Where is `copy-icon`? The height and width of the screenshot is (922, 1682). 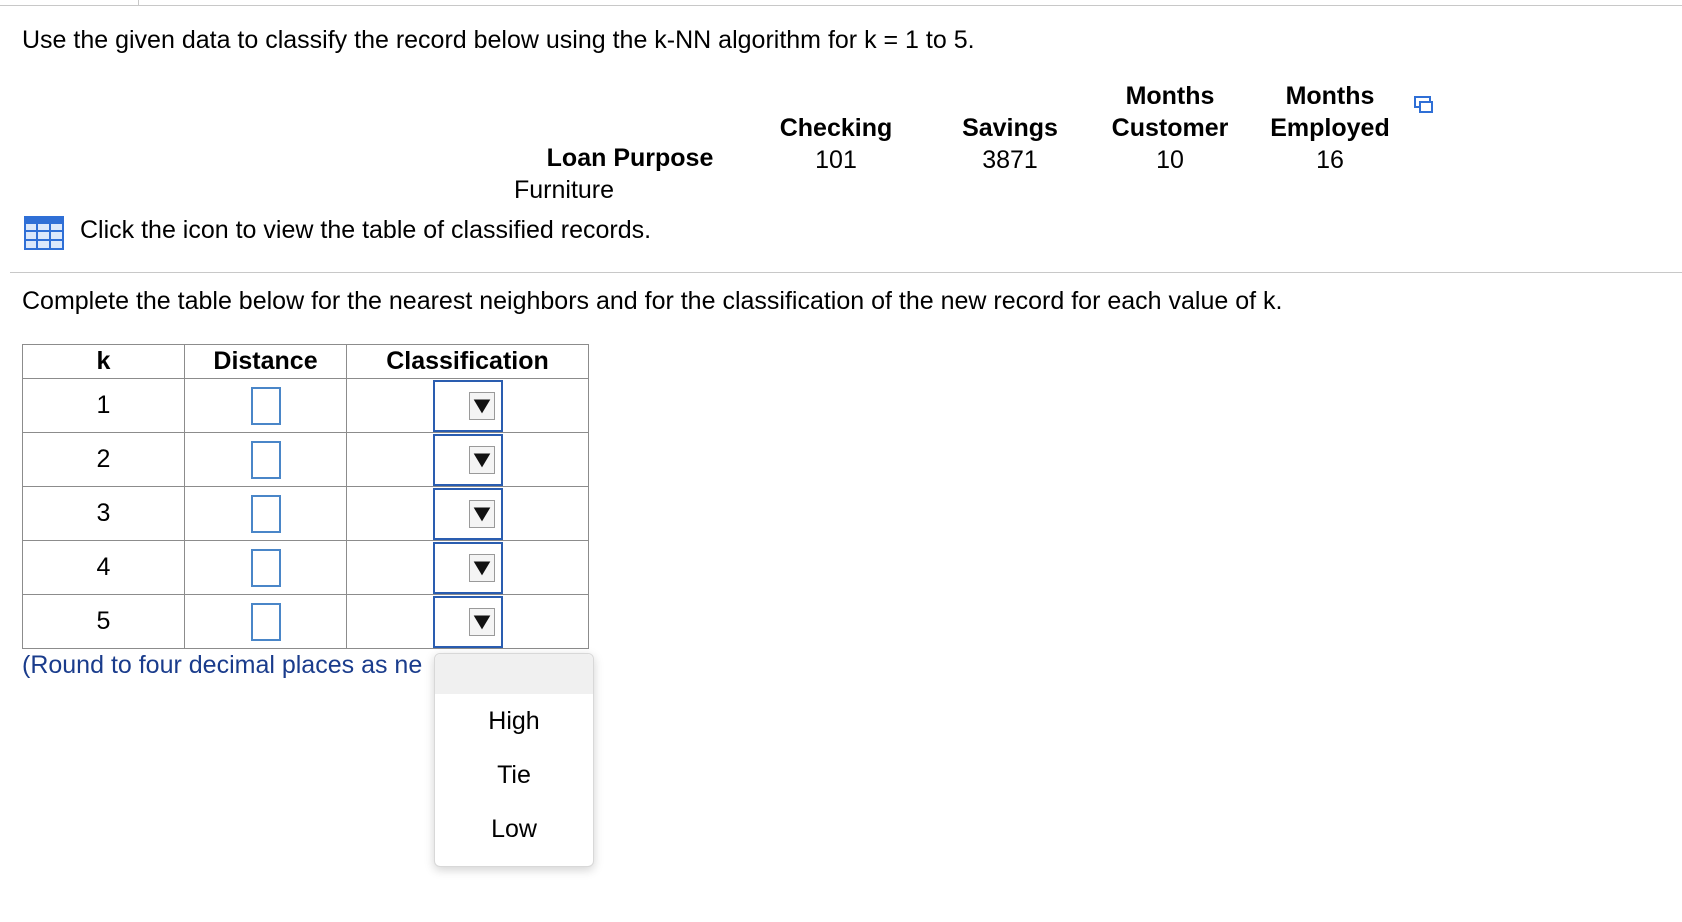 copy-icon is located at coordinates (1424, 104).